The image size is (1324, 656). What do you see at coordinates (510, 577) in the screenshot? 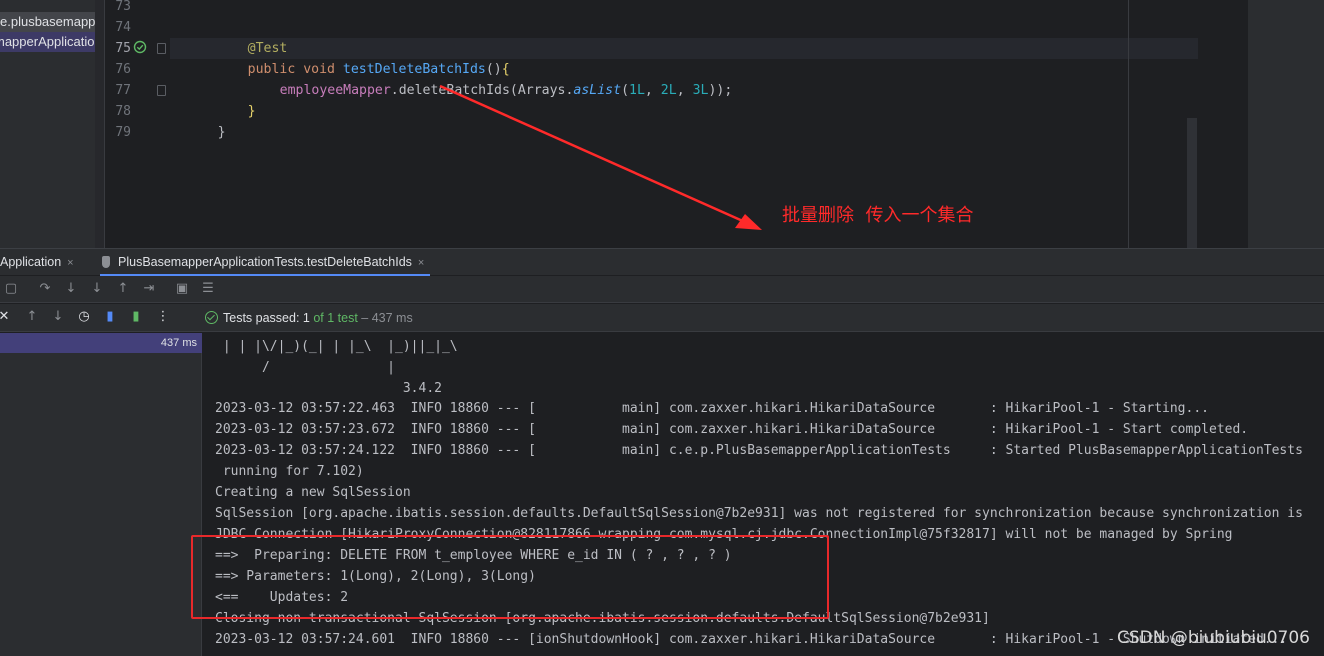
I see `highlight-box` at bounding box center [510, 577].